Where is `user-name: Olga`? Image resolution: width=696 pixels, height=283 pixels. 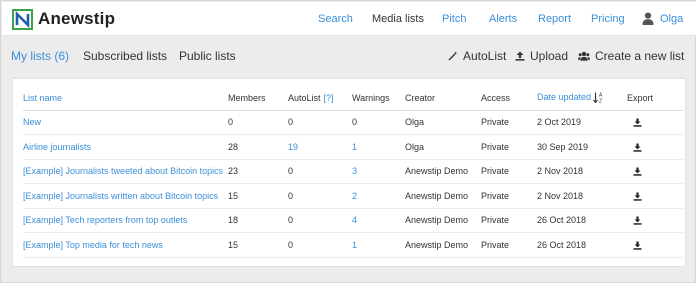
user-name: Olga is located at coordinates (671, 19).